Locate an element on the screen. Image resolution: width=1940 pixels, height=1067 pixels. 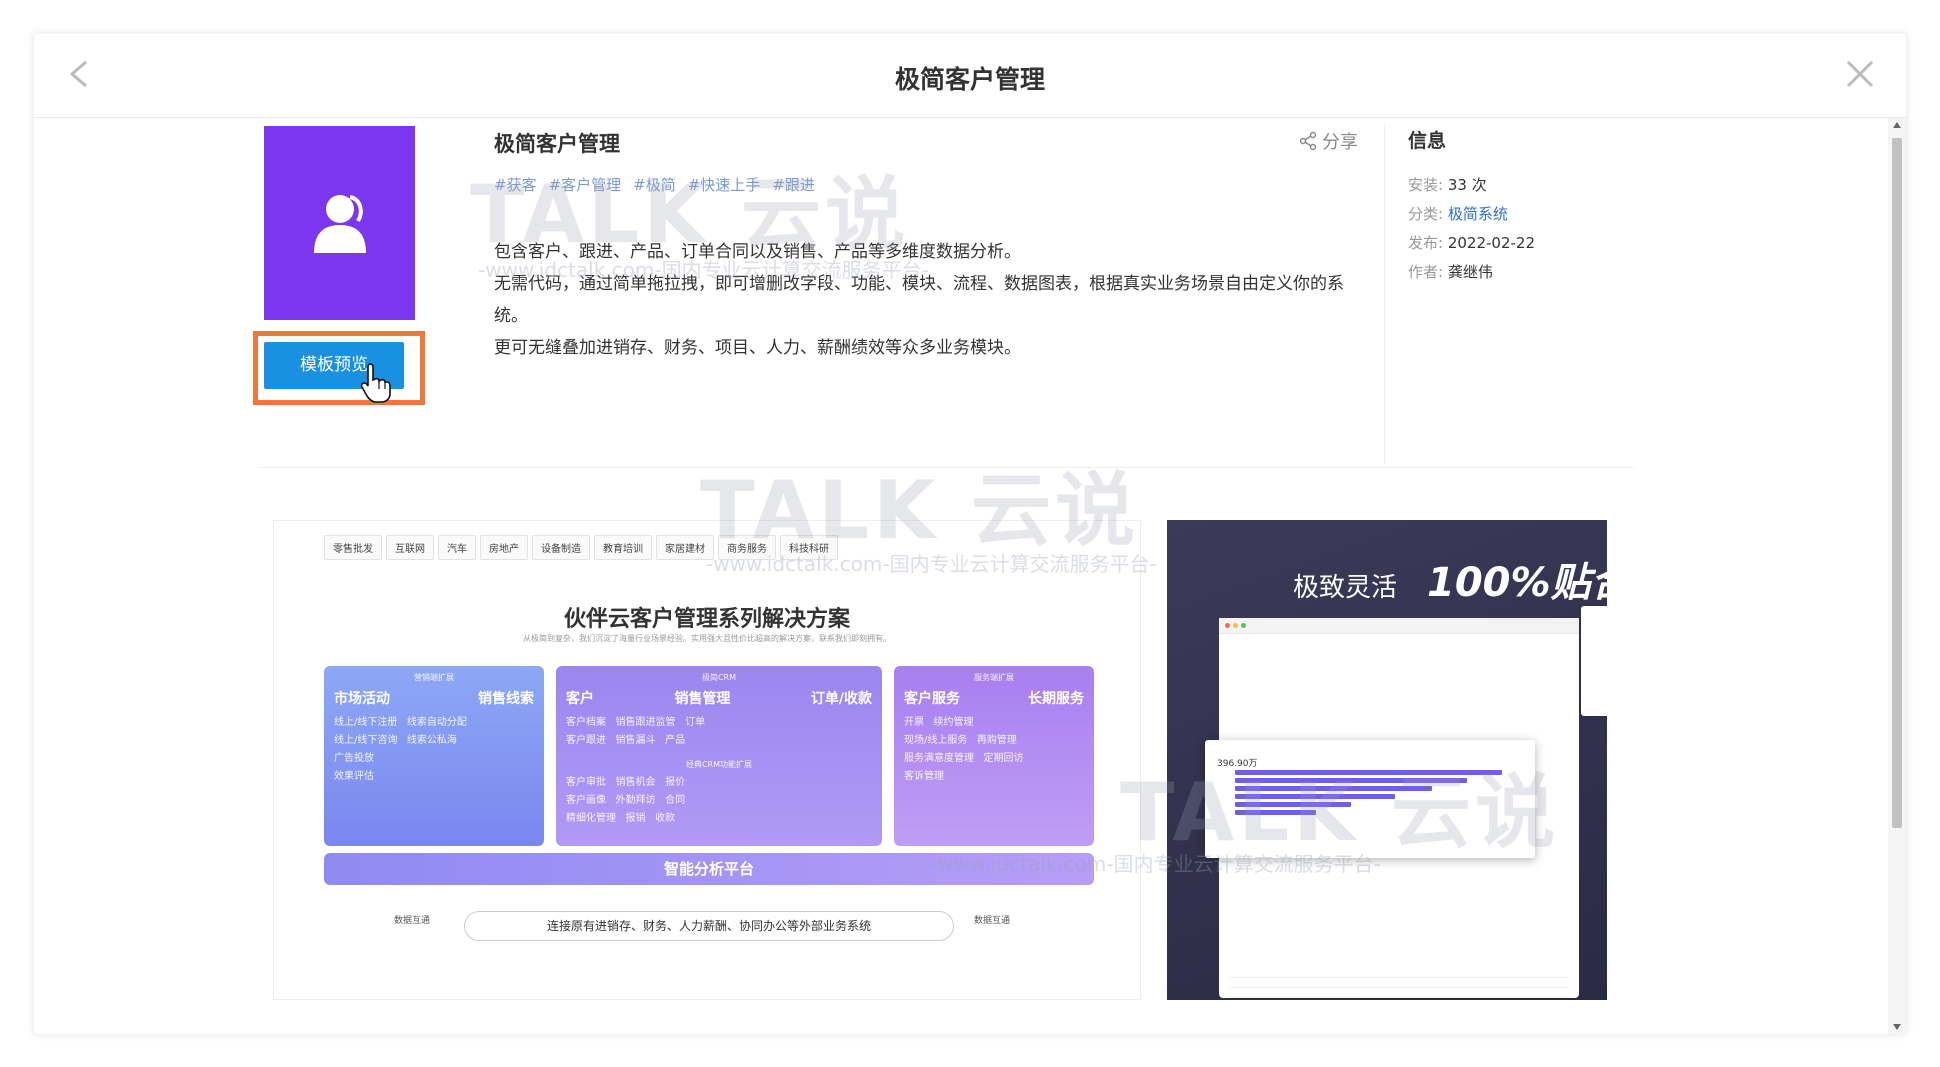
industry-item: 教育培训 is located at coordinates (623, 547).